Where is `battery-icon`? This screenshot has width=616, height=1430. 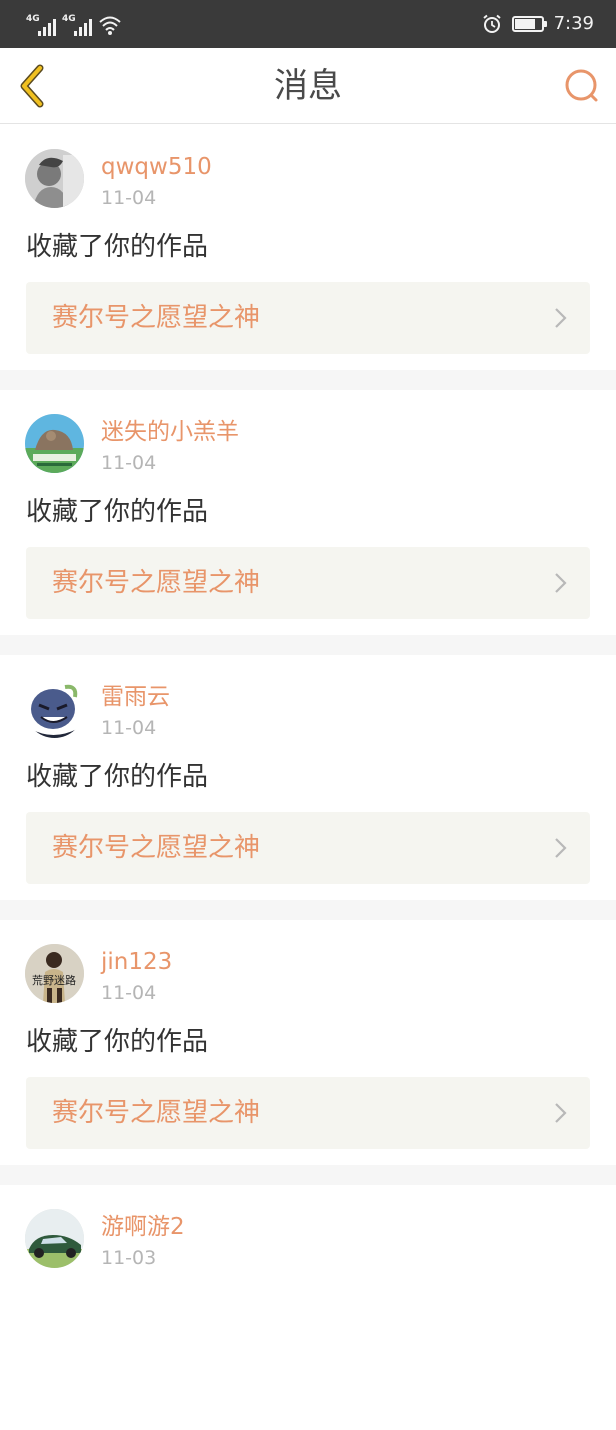
battery-icon is located at coordinates (529, 24).